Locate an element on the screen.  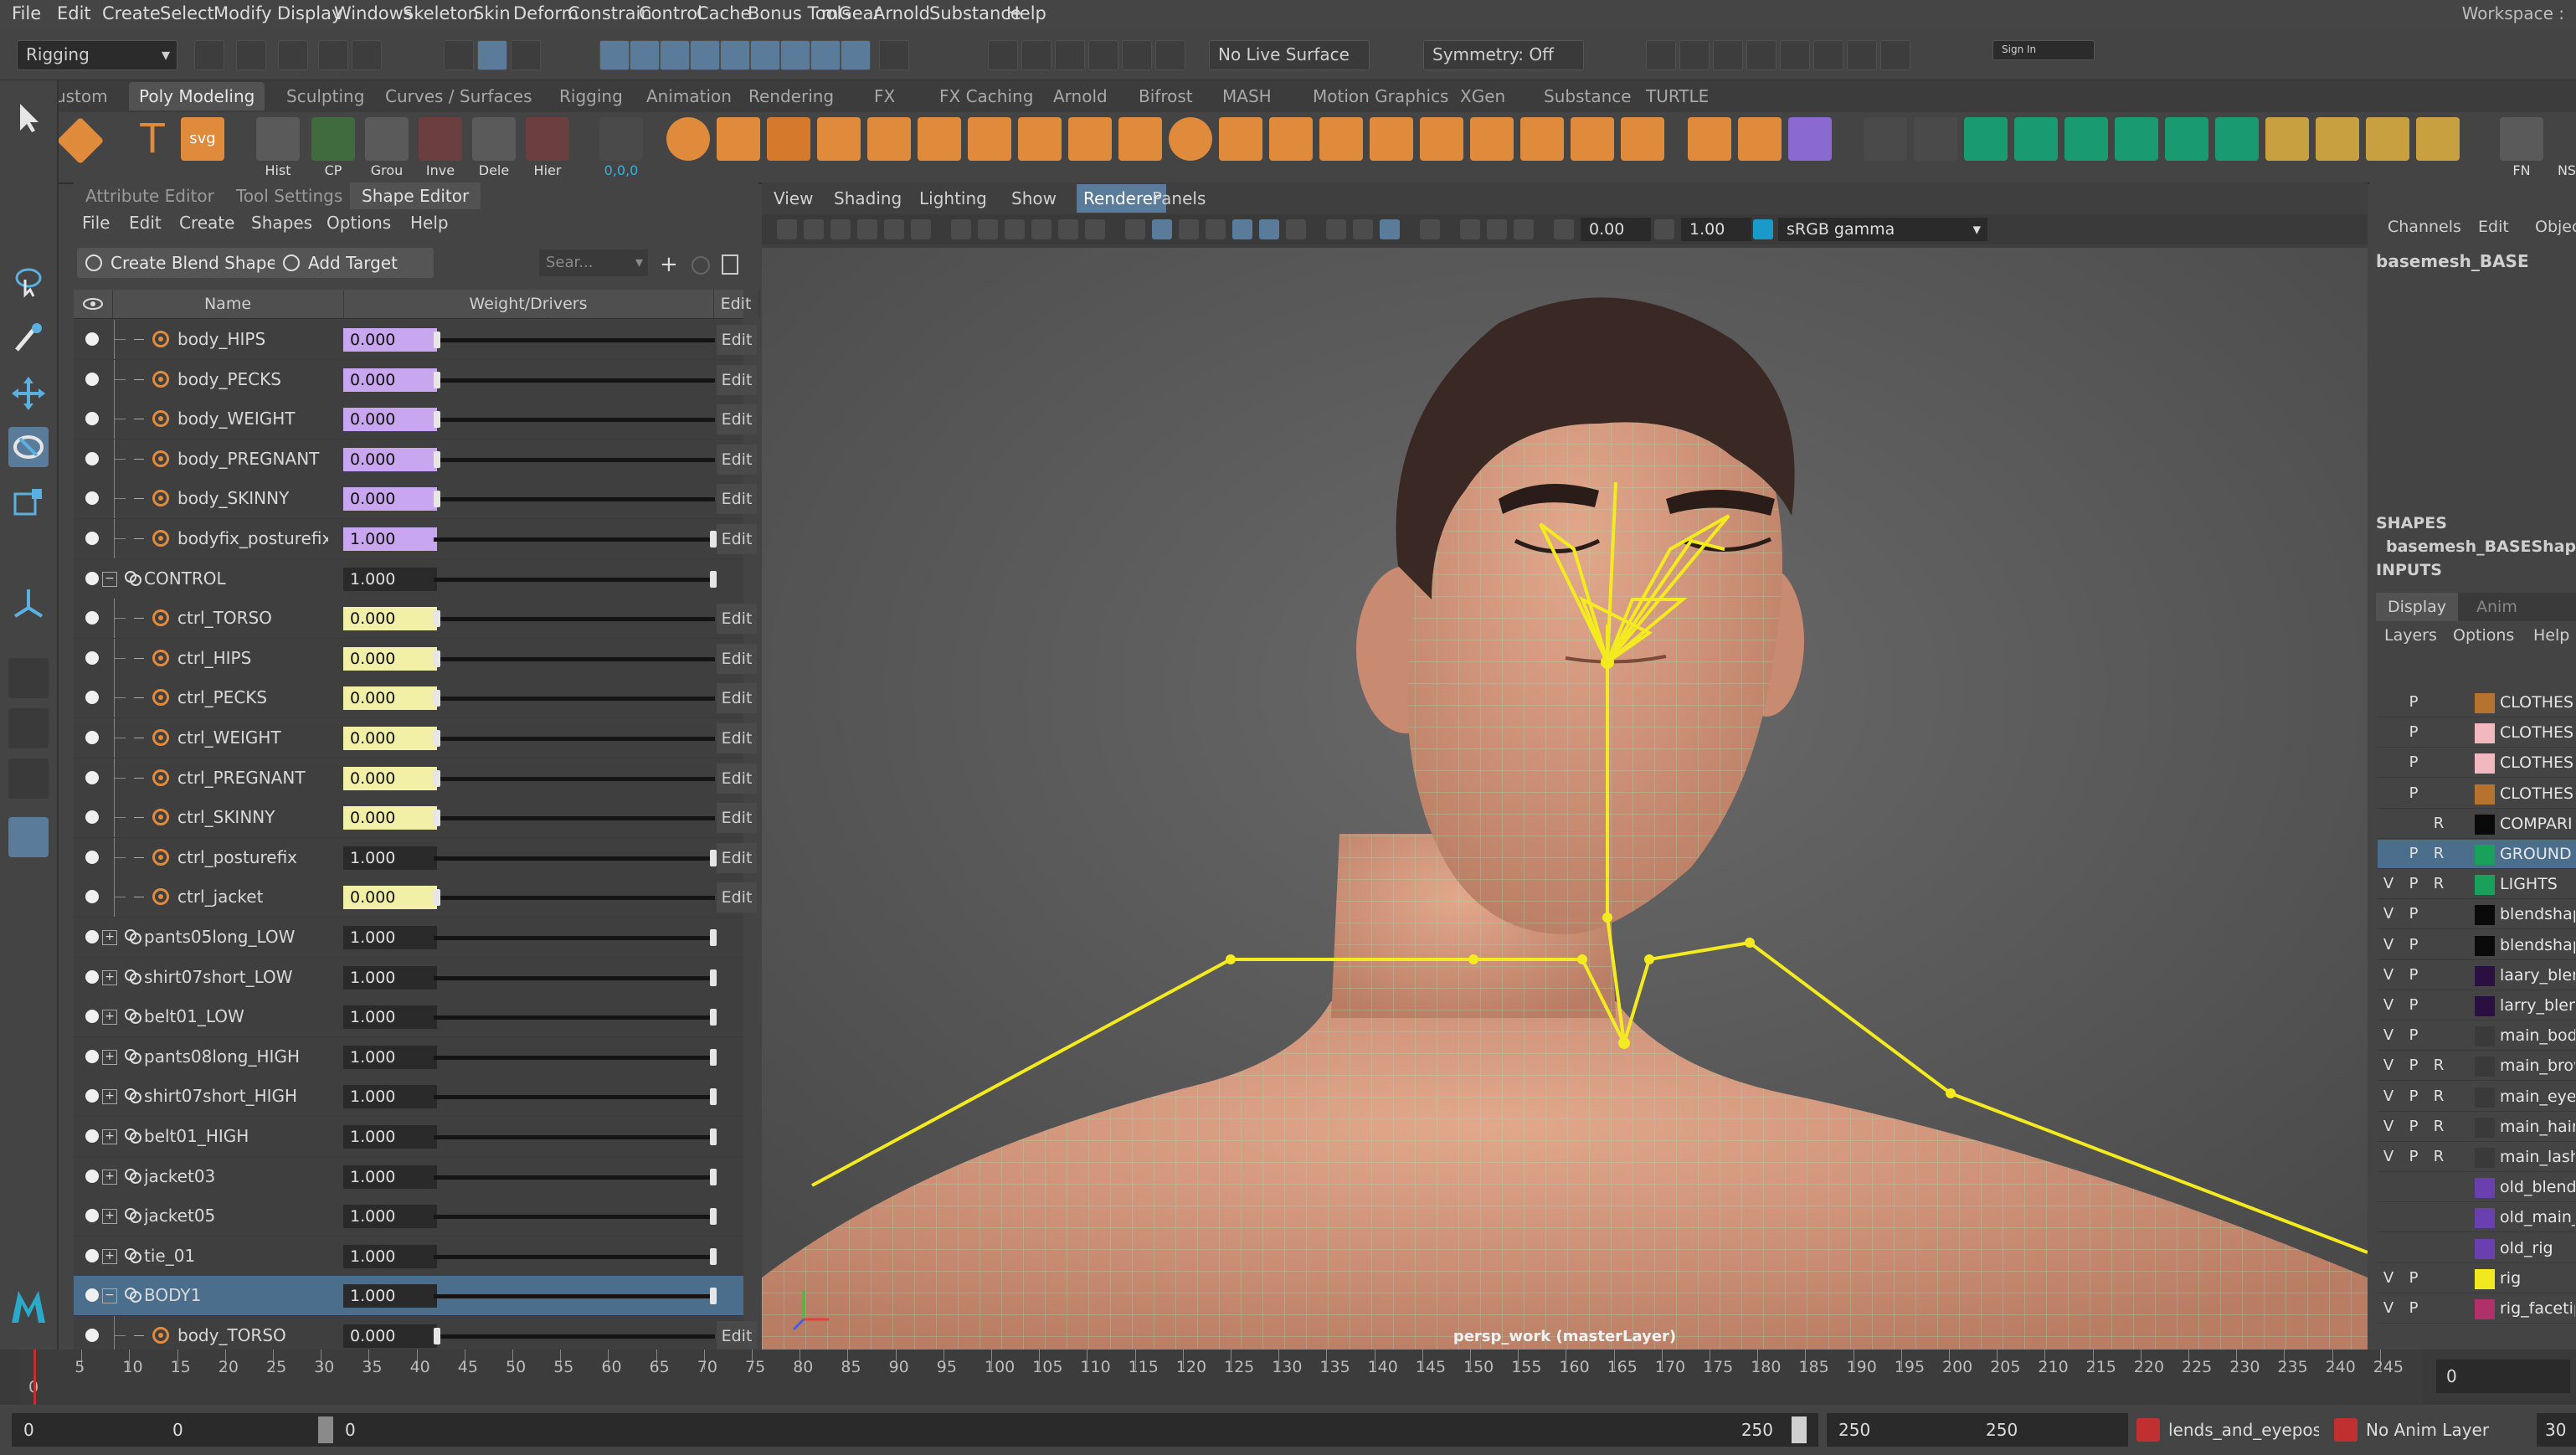
range-slider-handle-end is located at coordinates (1799, 1429).